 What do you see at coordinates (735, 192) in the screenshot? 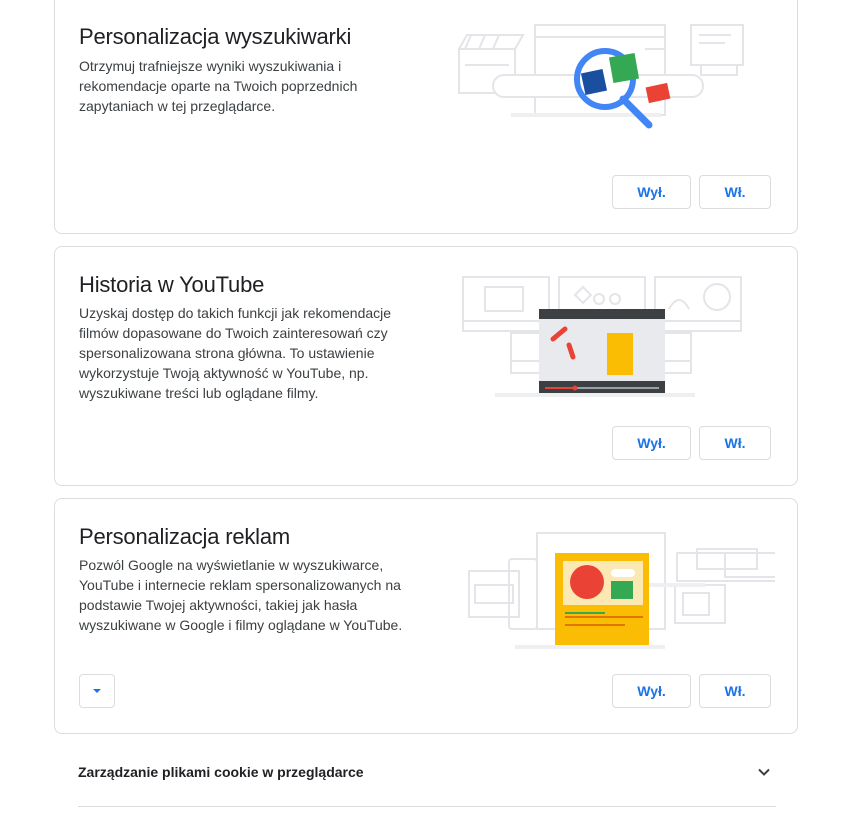
I see `search-on-button: Wł.` at bounding box center [735, 192].